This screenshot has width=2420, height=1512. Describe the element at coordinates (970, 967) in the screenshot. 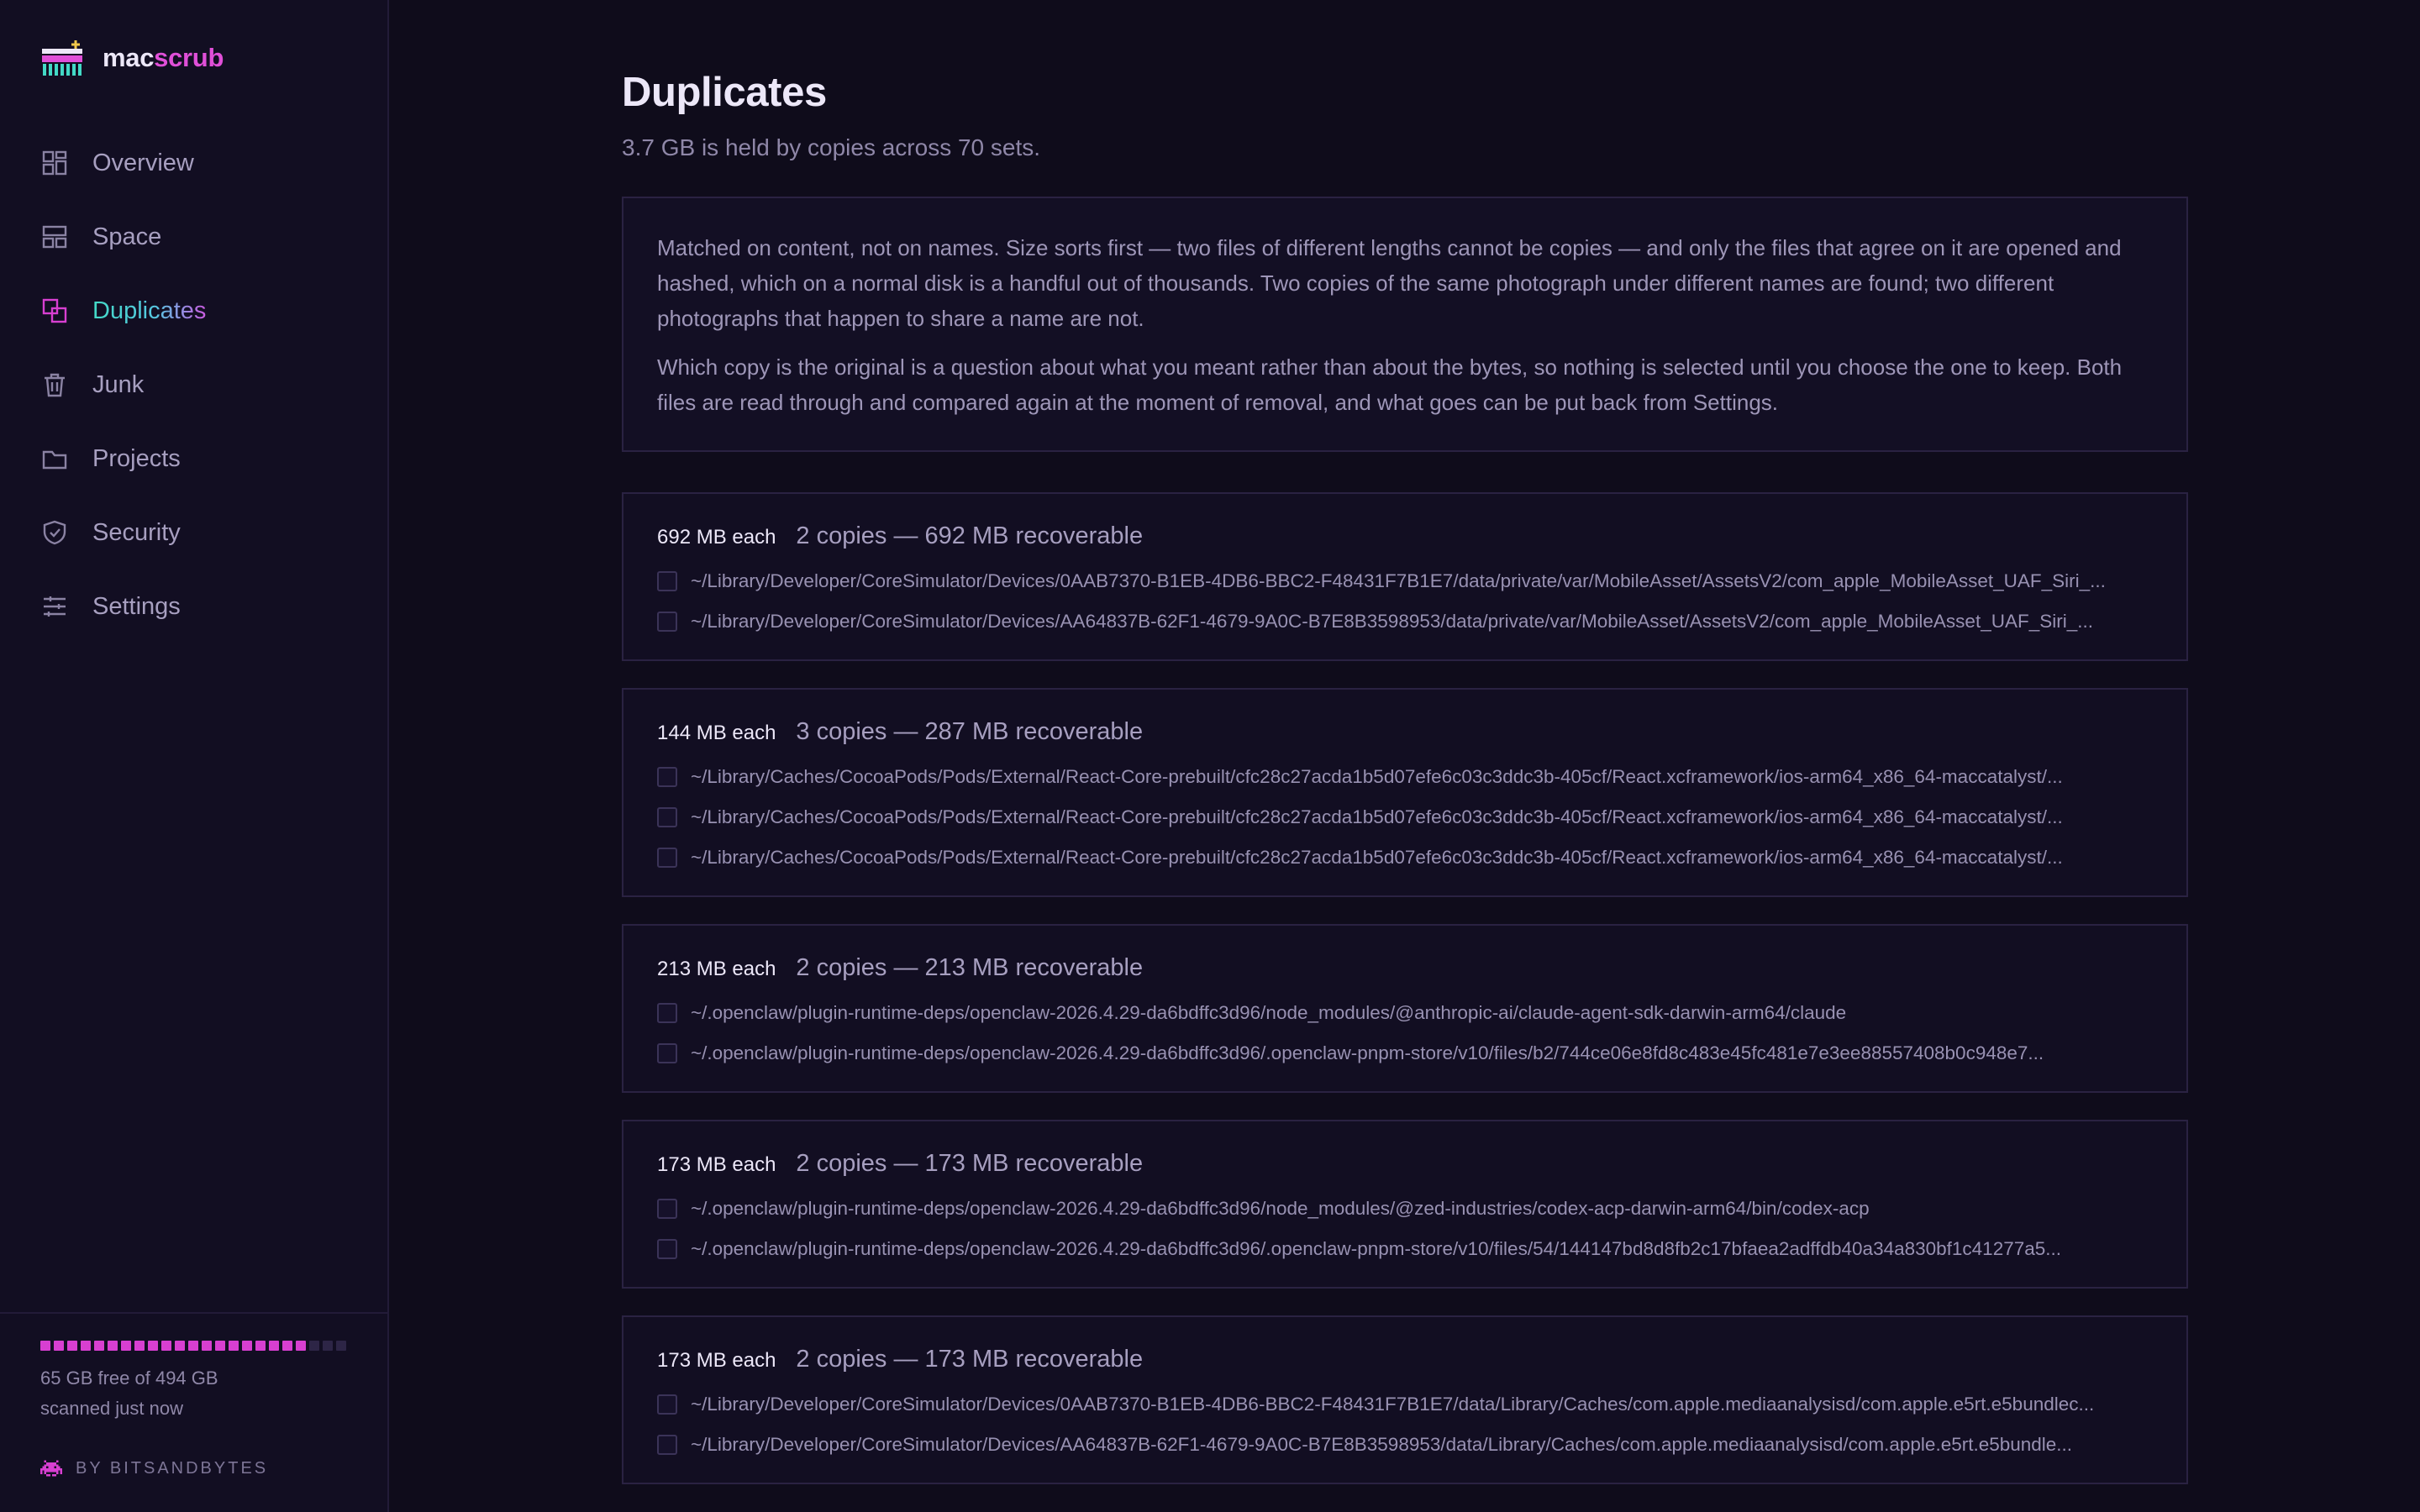

I see `set-summary: 2 copies — 213 MB recoverable` at that location.